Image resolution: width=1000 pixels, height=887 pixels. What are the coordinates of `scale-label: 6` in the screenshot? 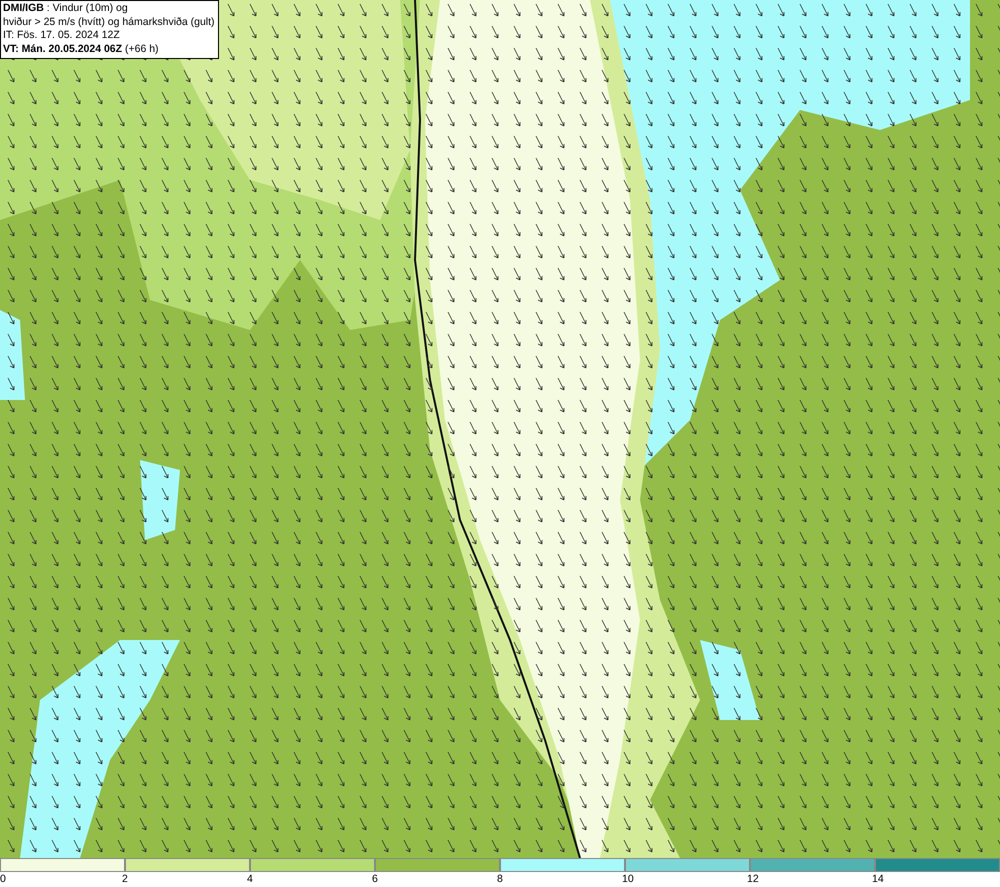 It's located at (375, 879).